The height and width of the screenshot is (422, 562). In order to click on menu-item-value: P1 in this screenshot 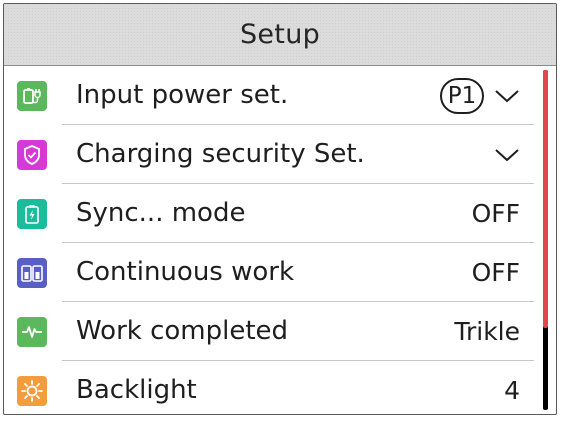, I will do `click(480, 95)`.